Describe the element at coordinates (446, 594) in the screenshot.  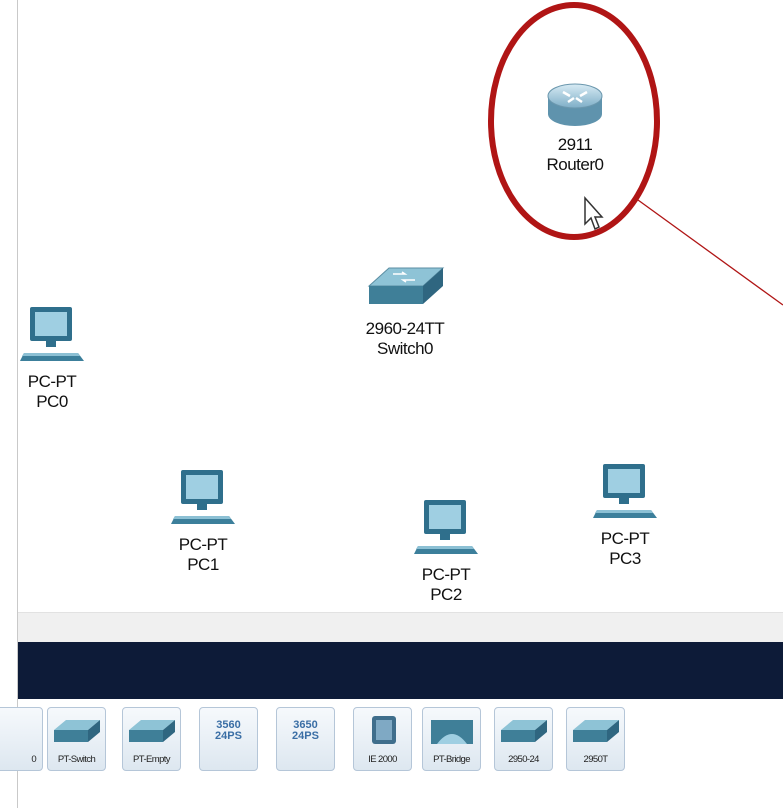
I see `pc2-name: PC2` at that location.